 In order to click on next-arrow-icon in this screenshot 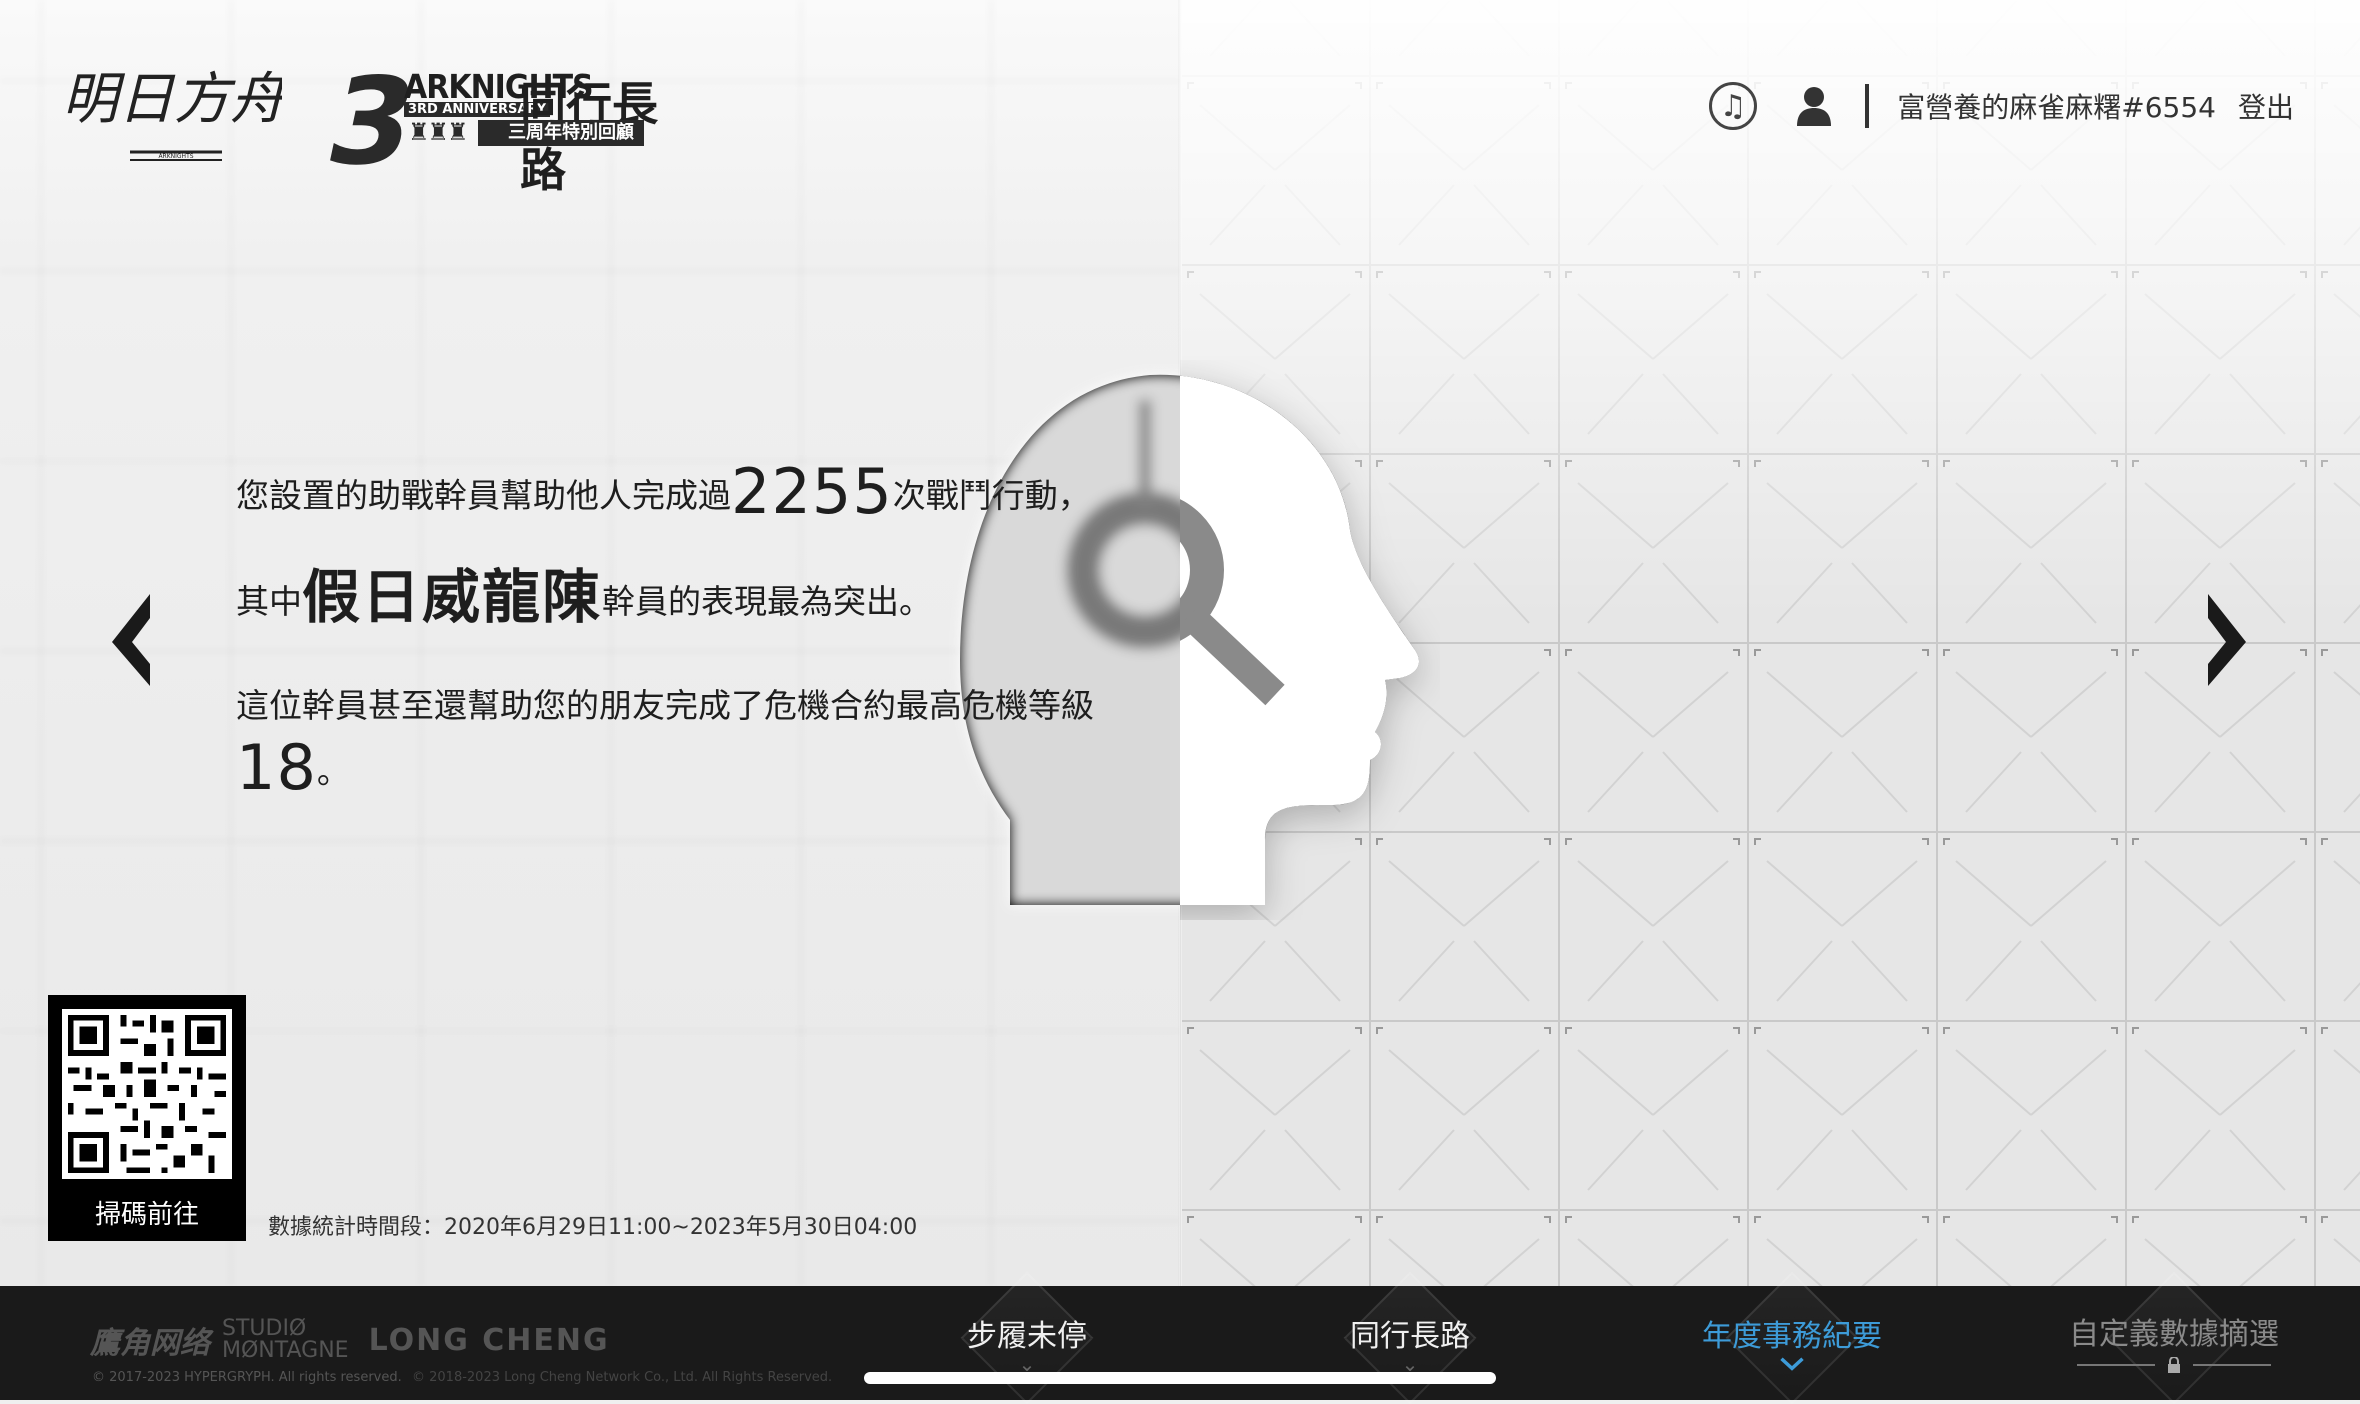, I will do `click(2227, 640)`.